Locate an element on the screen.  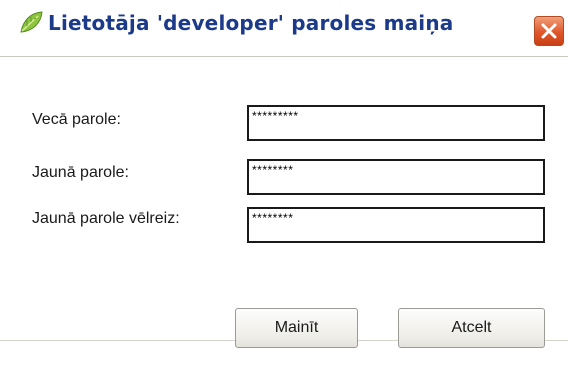
cancel-button: Atcelt is located at coordinates (471, 328).